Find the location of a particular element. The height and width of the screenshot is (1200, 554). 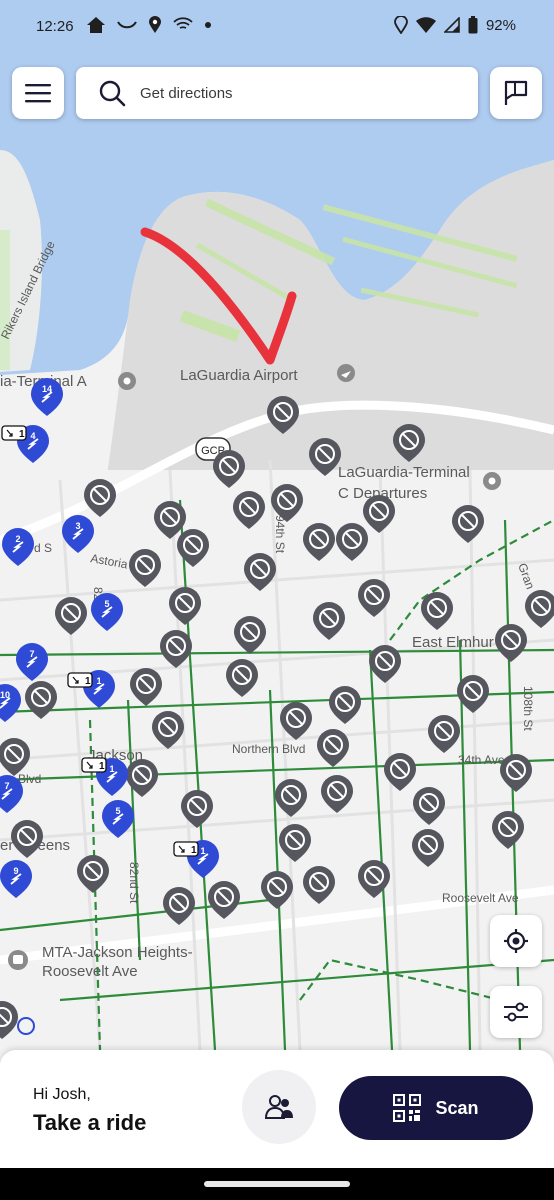

map-label-terminal-c-1: LaGuardia-Terminal is located at coordinates (404, 472).